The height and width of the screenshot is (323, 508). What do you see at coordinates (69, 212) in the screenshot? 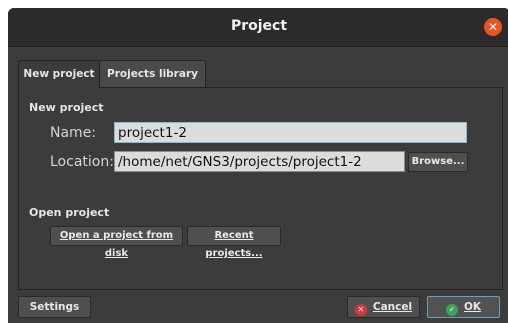
I see `open-project-heading: Open project` at bounding box center [69, 212].